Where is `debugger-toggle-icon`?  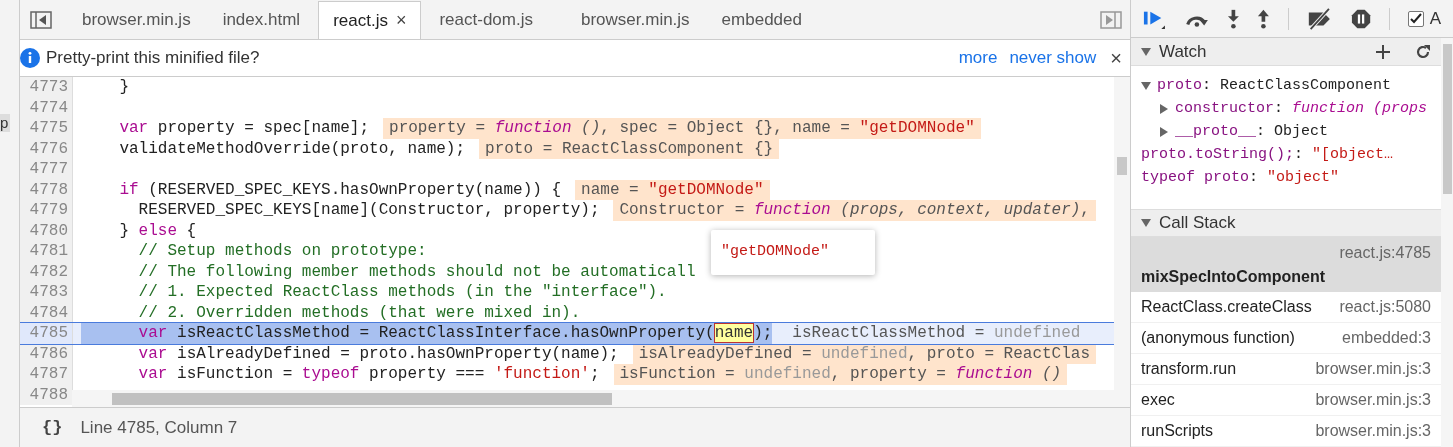 debugger-toggle-icon is located at coordinates (1111, 20).